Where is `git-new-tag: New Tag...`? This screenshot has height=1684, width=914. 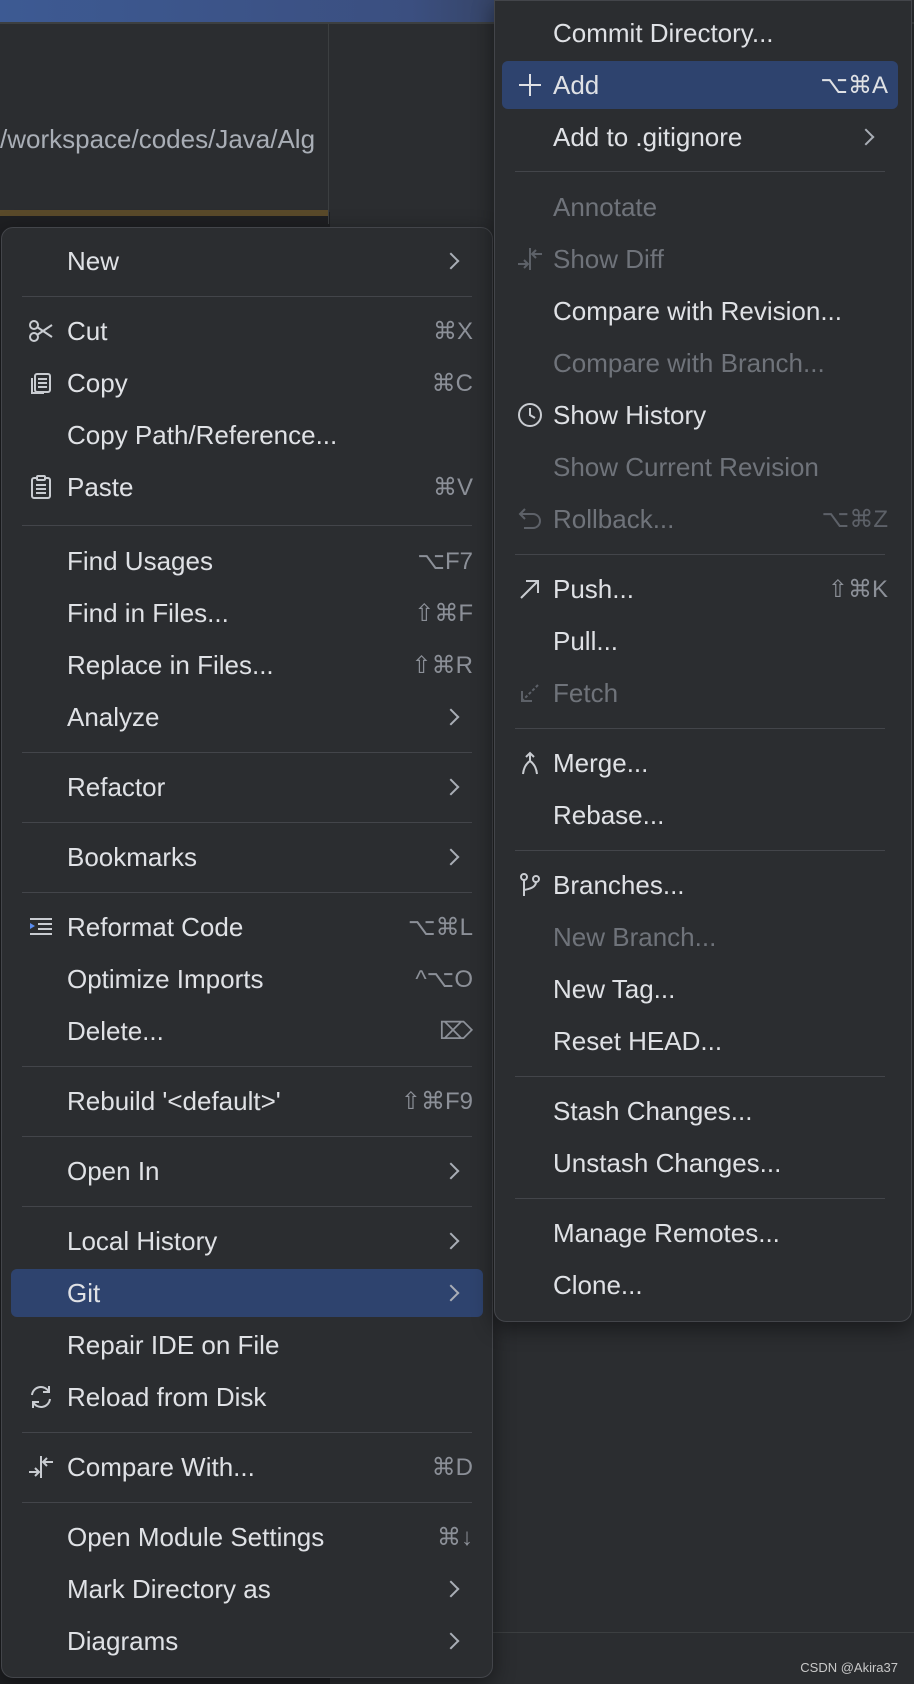
git-new-tag: New Tag... is located at coordinates (700, 989).